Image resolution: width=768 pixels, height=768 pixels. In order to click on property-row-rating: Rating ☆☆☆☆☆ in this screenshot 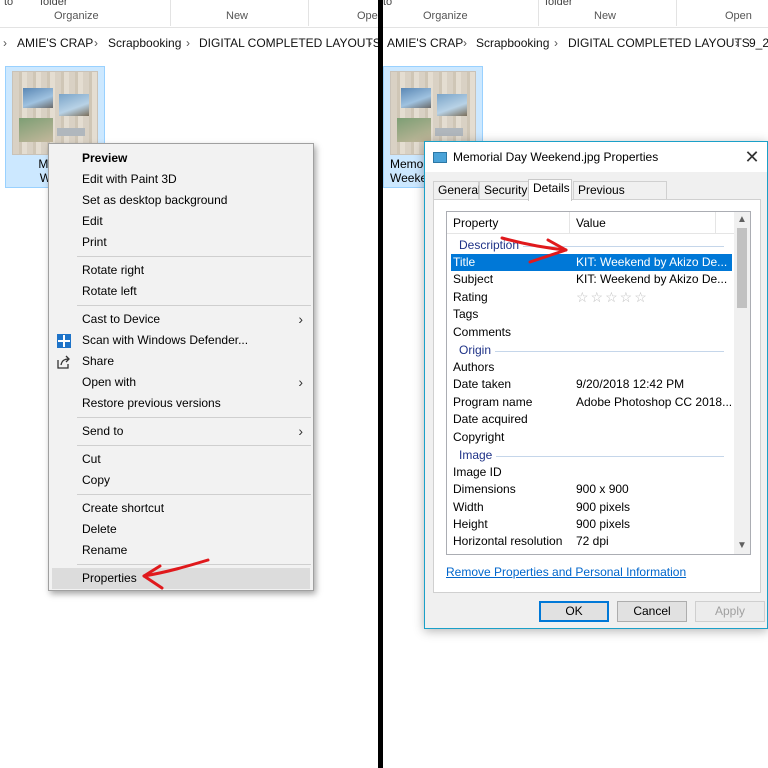, I will do `click(591, 297)`.